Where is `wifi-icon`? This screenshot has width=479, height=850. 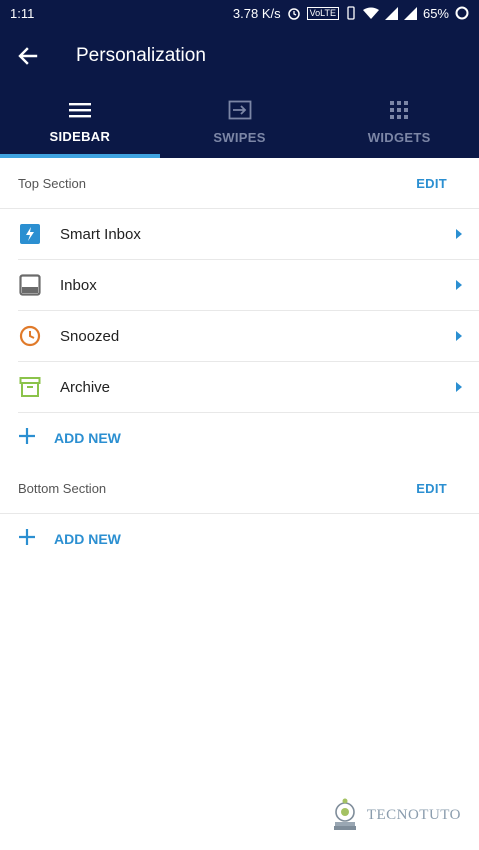
wifi-icon is located at coordinates (370, 13).